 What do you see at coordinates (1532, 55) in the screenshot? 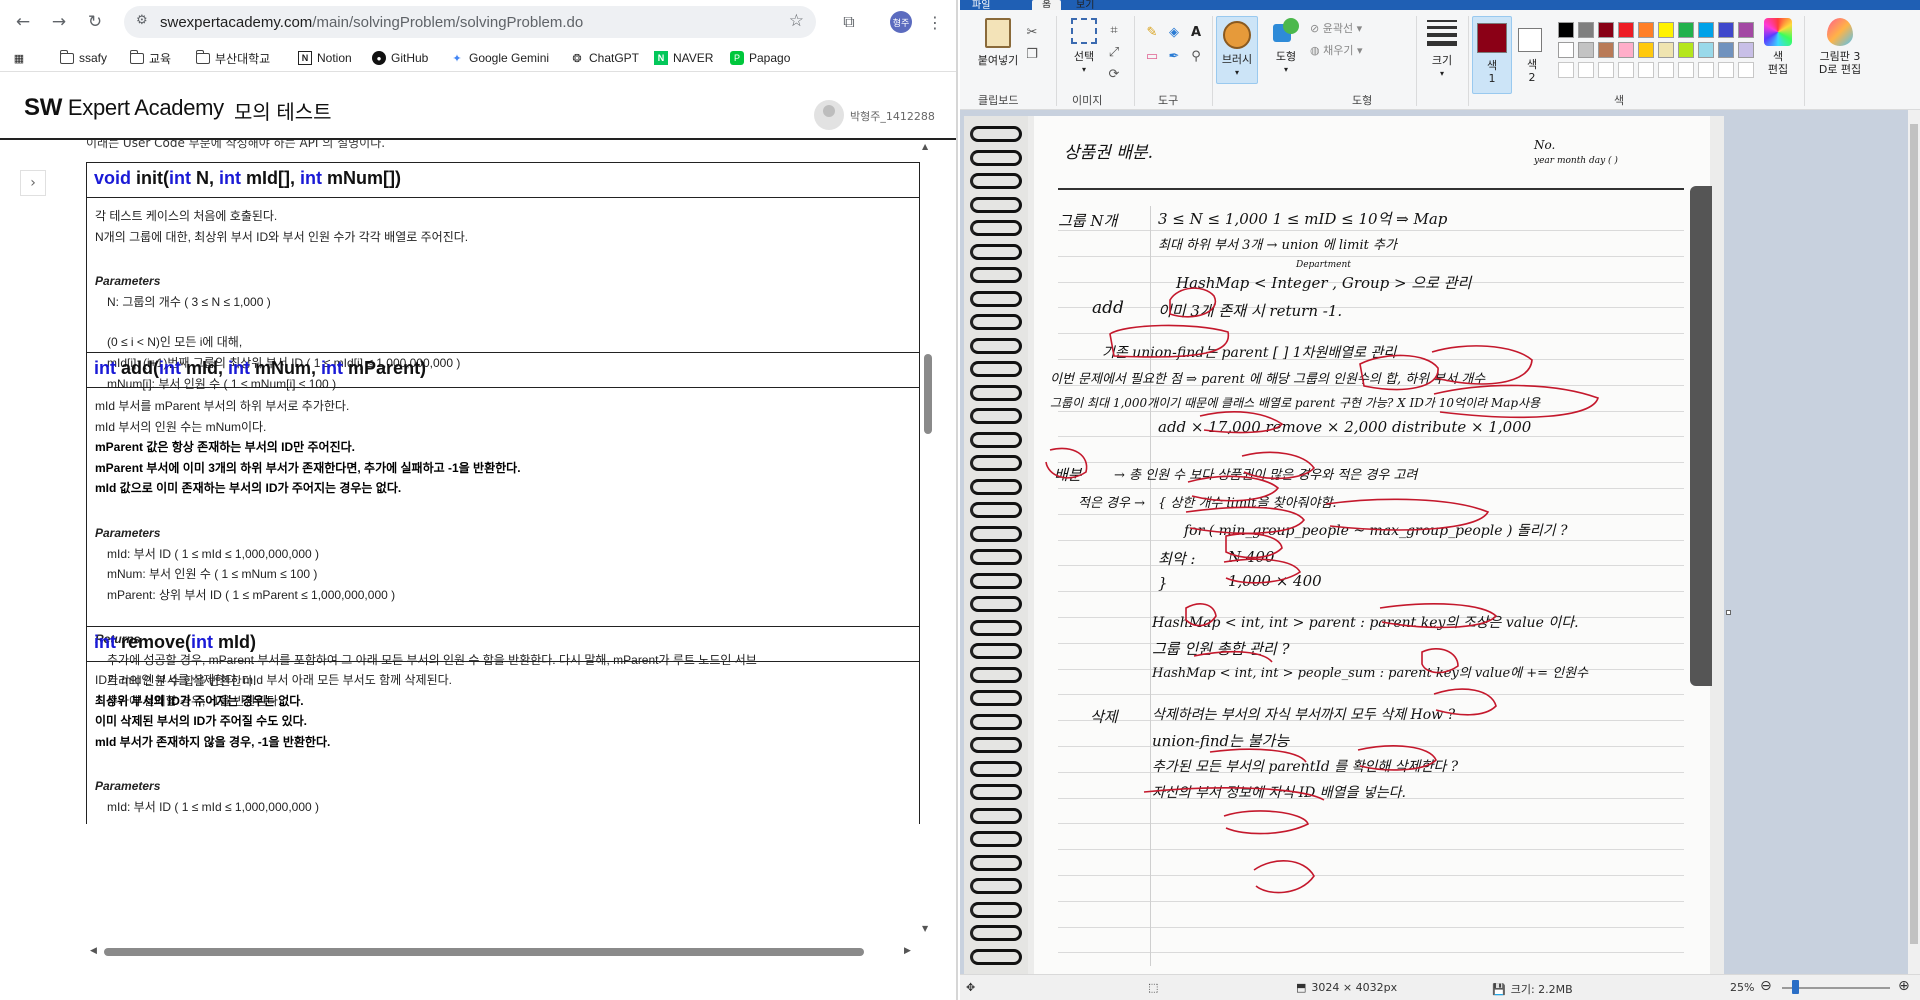
I see `color2-button: 색 2` at bounding box center [1532, 55].